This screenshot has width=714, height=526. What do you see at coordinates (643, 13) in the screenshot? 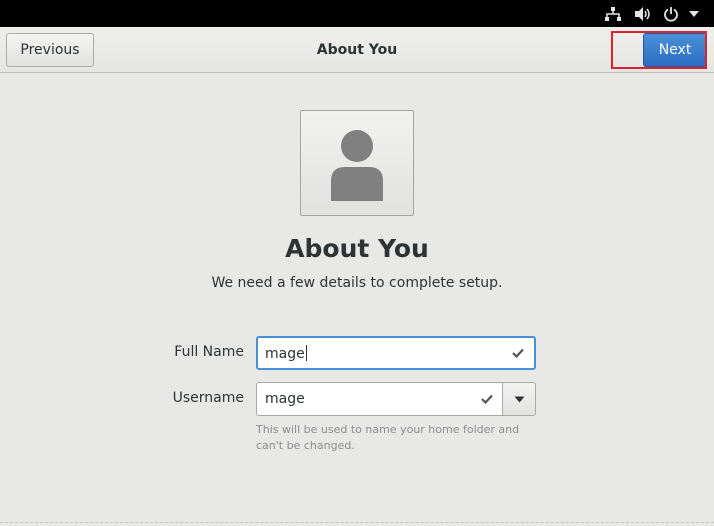
I see `volume-icon` at bounding box center [643, 13].